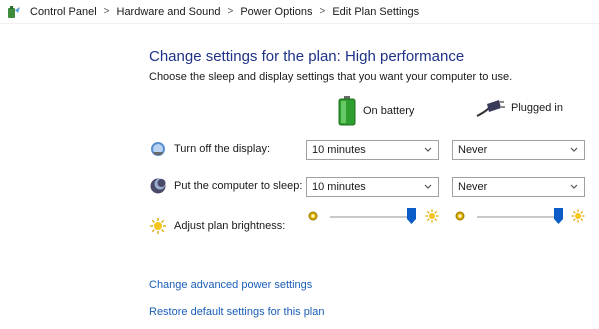 This screenshot has width=599, height=329. I want to click on plugged-in-label: Plugged in, so click(537, 108).